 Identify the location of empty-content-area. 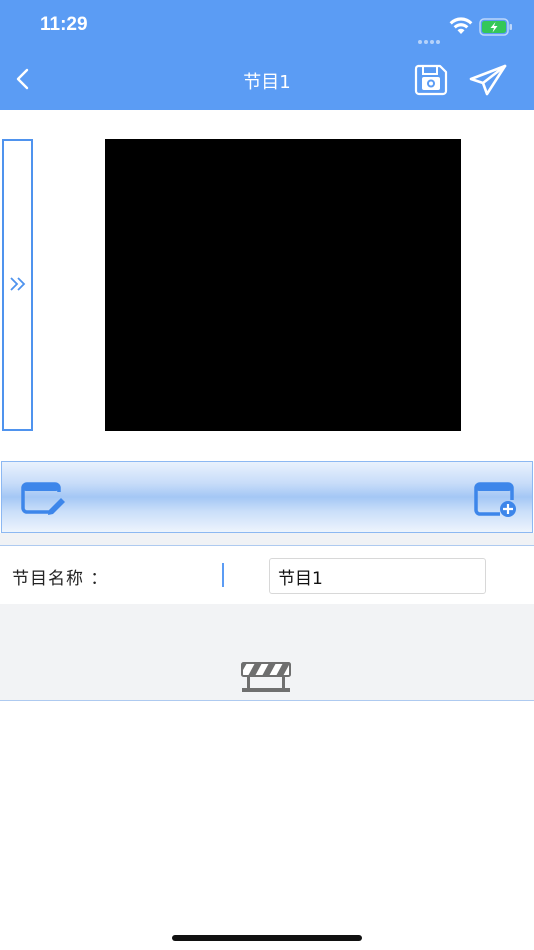
(267, 652).